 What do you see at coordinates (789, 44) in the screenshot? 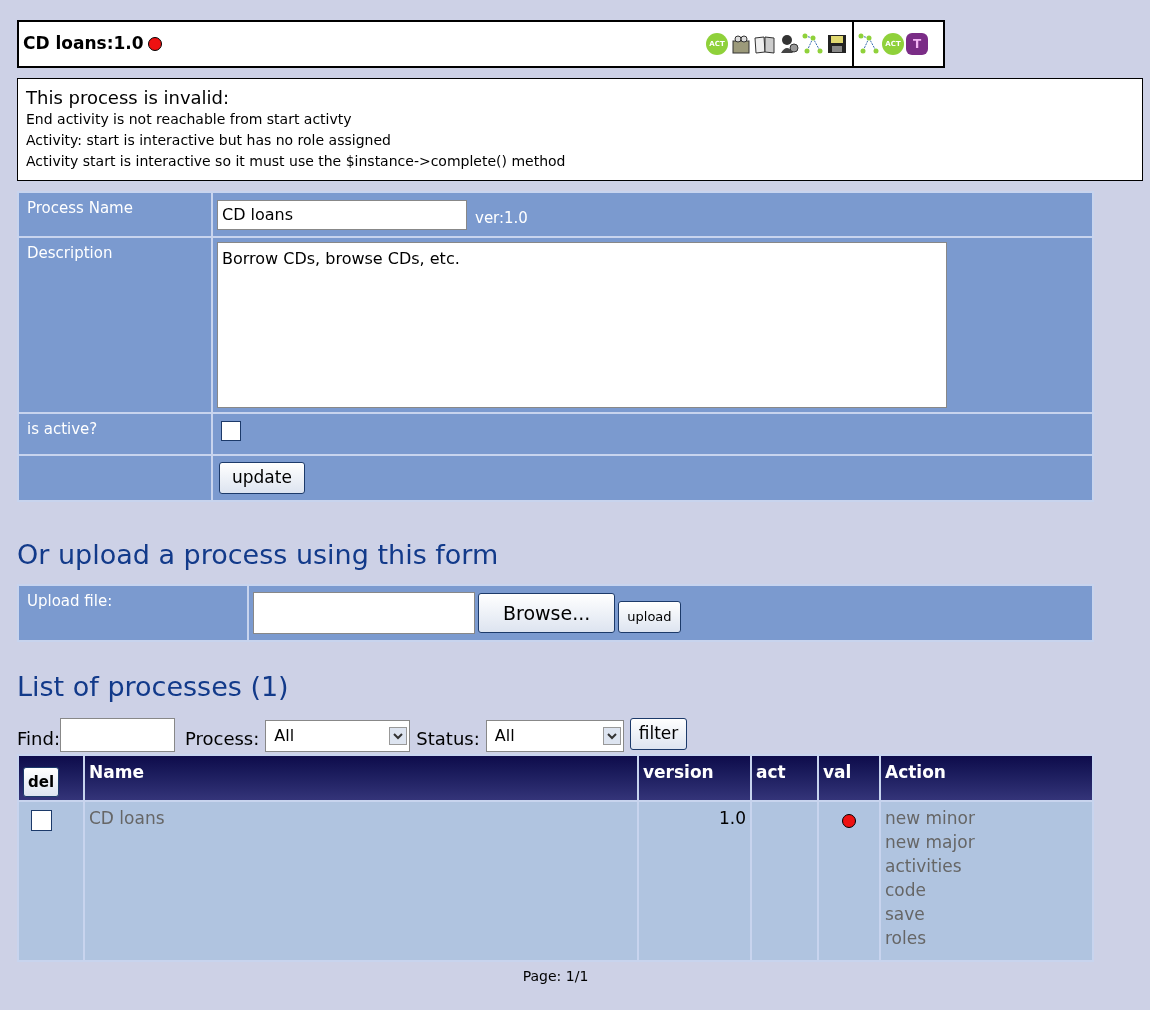
I see `person-icon` at bounding box center [789, 44].